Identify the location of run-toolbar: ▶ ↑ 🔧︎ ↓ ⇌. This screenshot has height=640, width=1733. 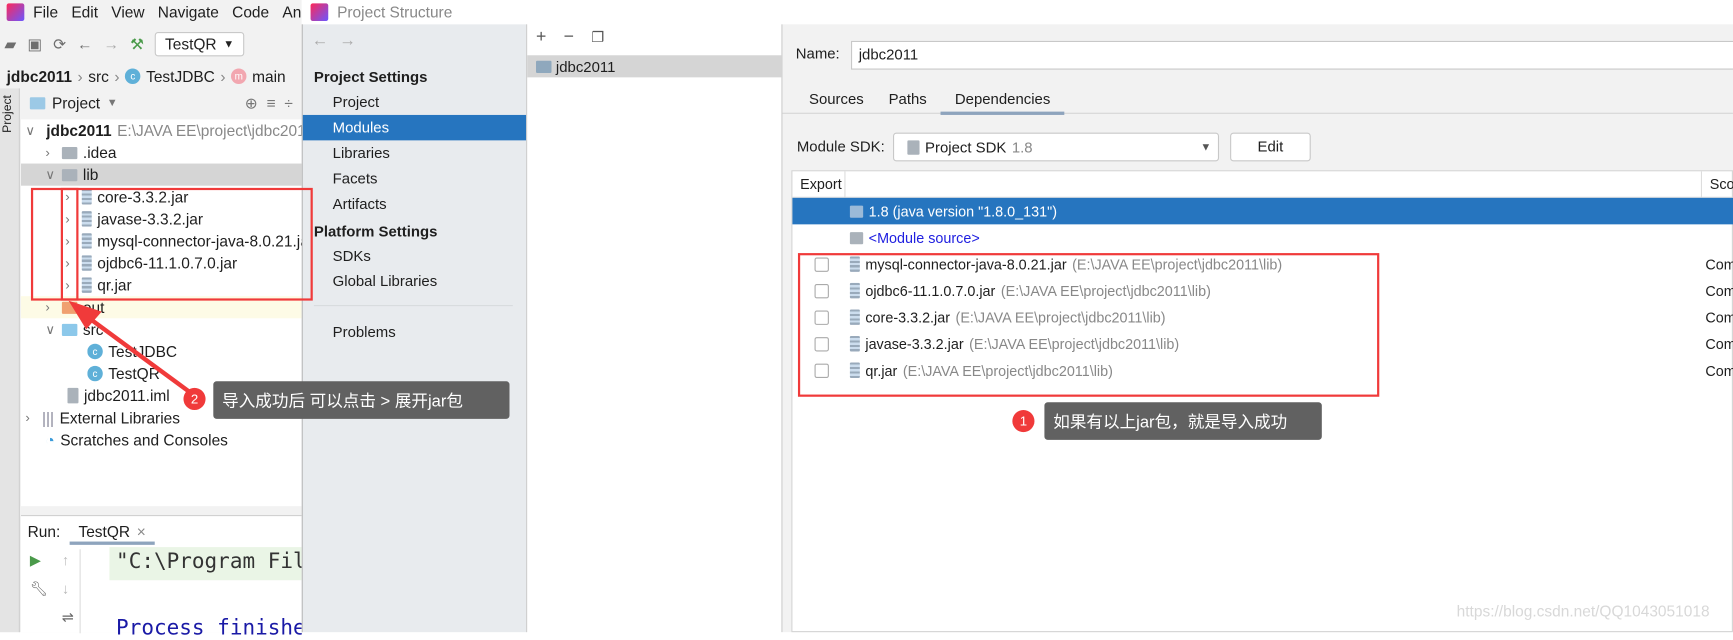
(51, 591).